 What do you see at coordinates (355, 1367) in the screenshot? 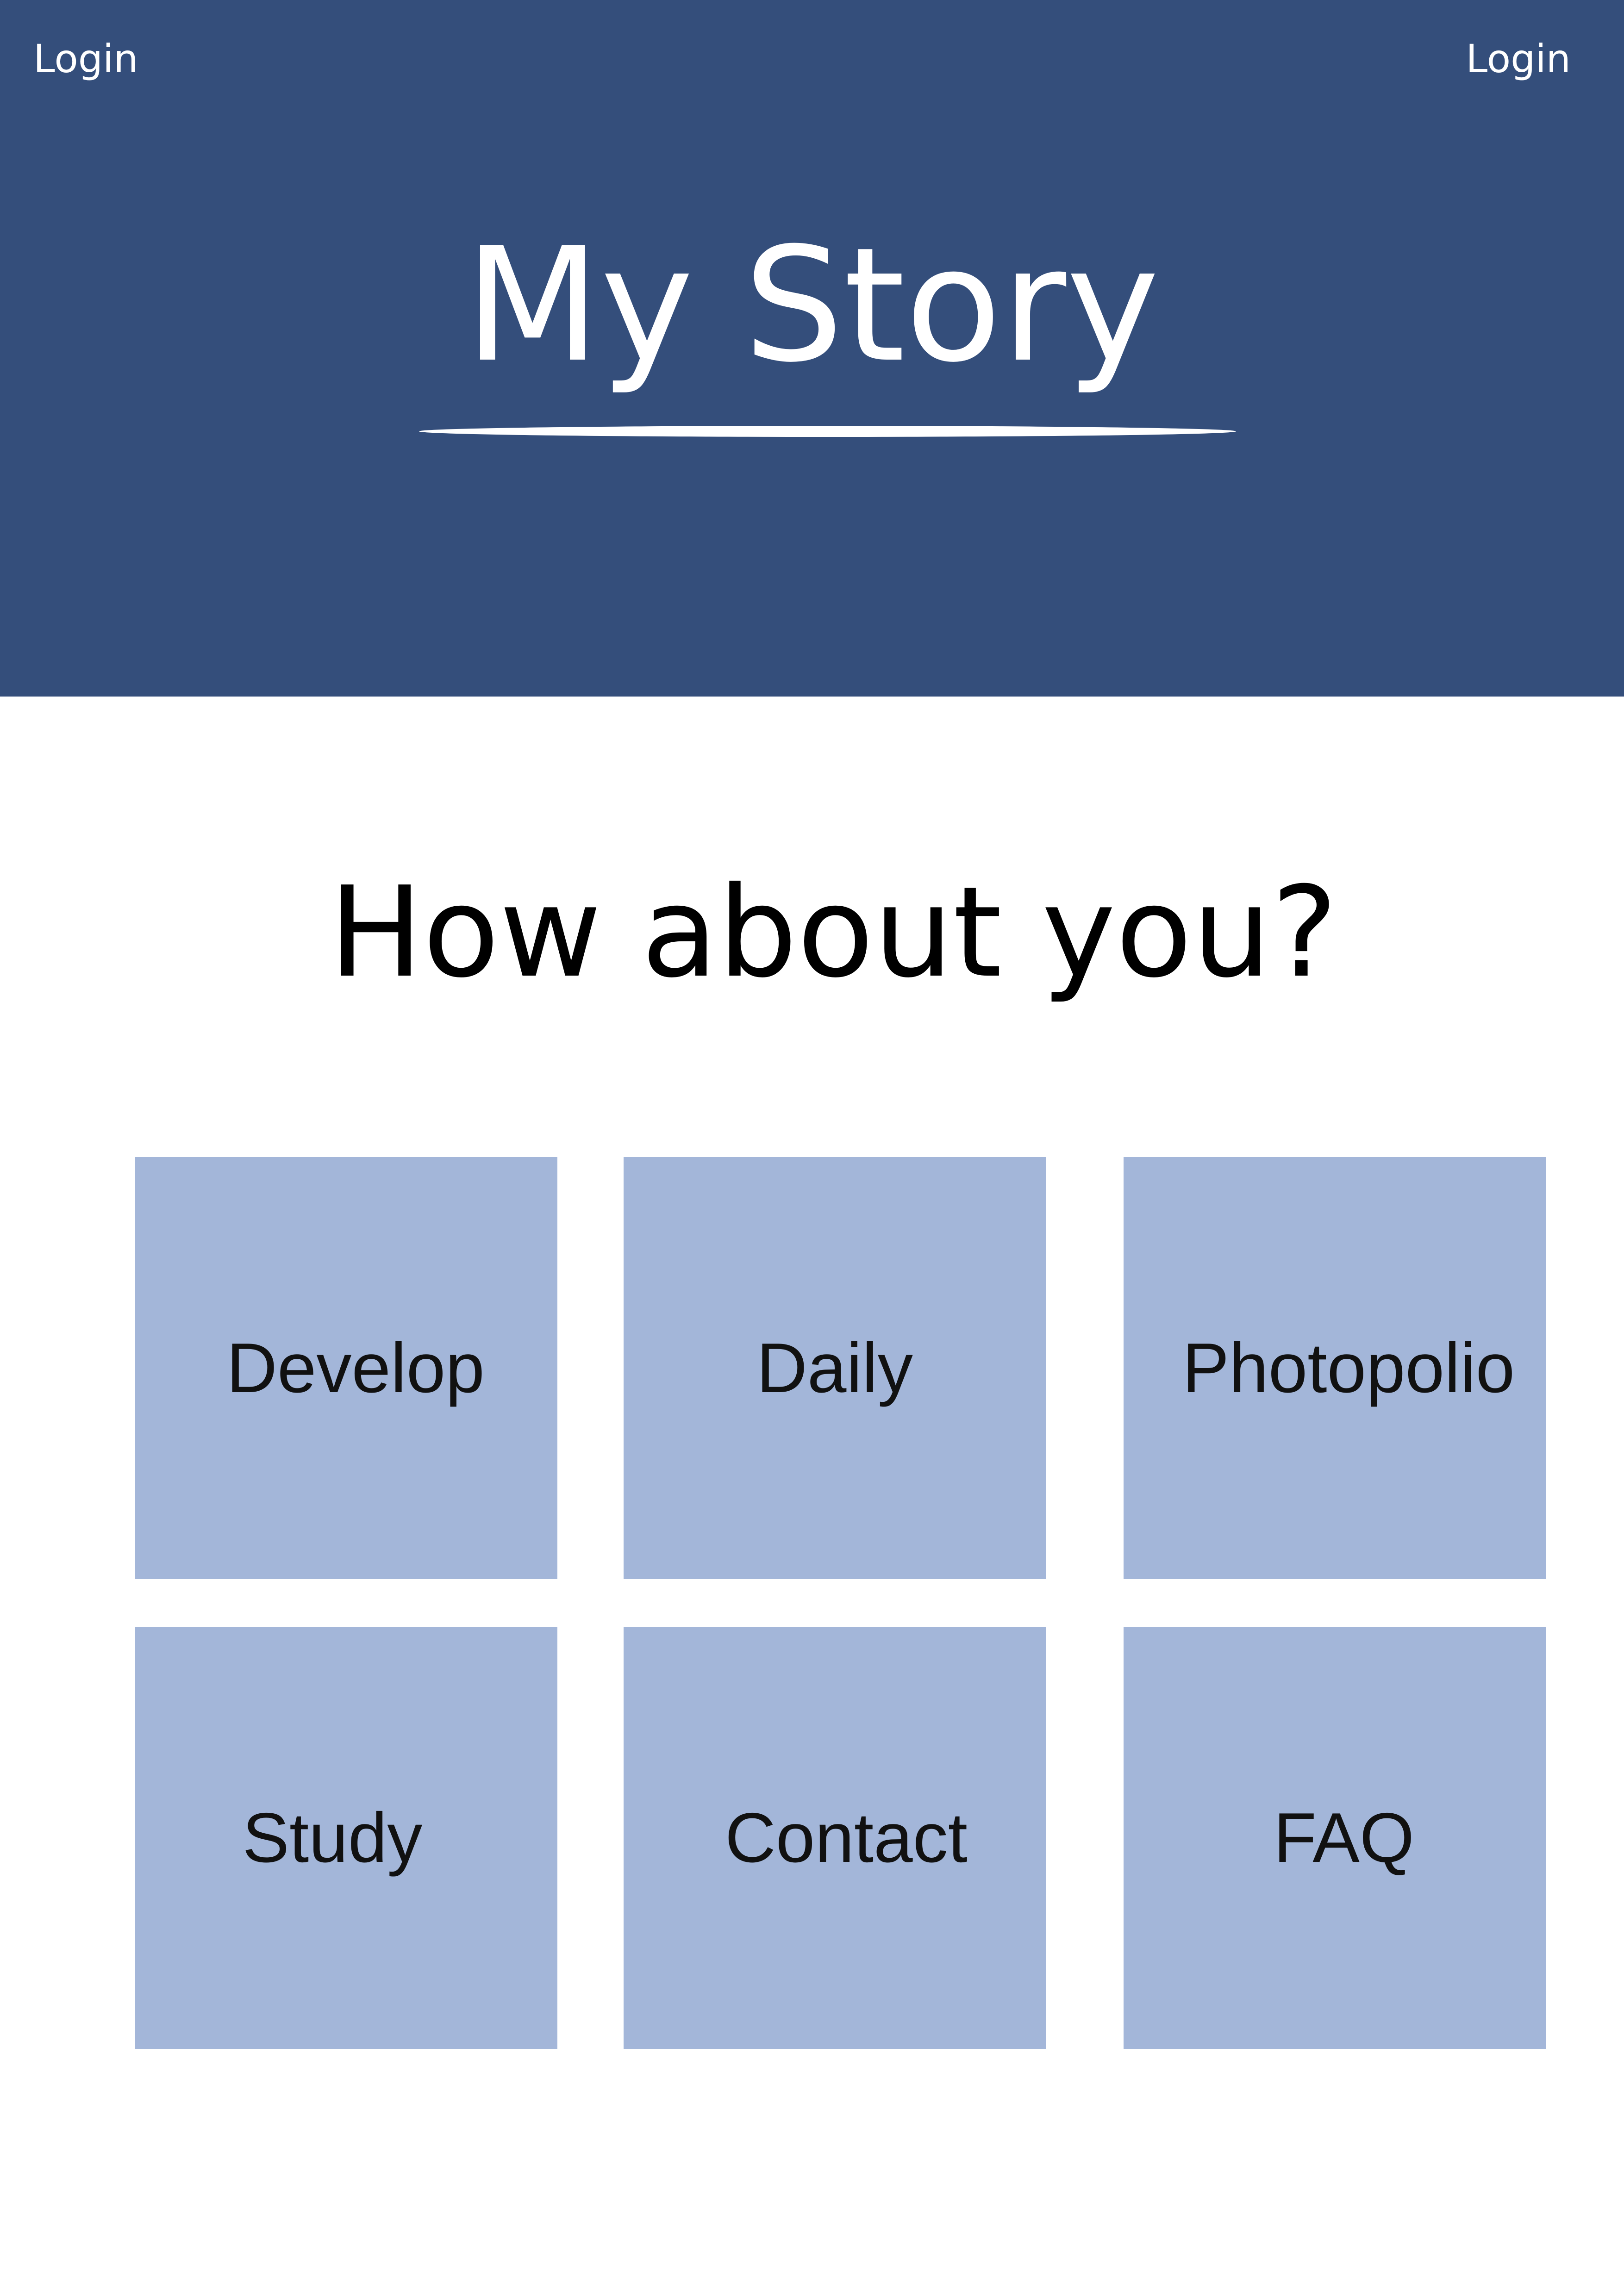
I see `tile-label: Develop` at bounding box center [355, 1367].